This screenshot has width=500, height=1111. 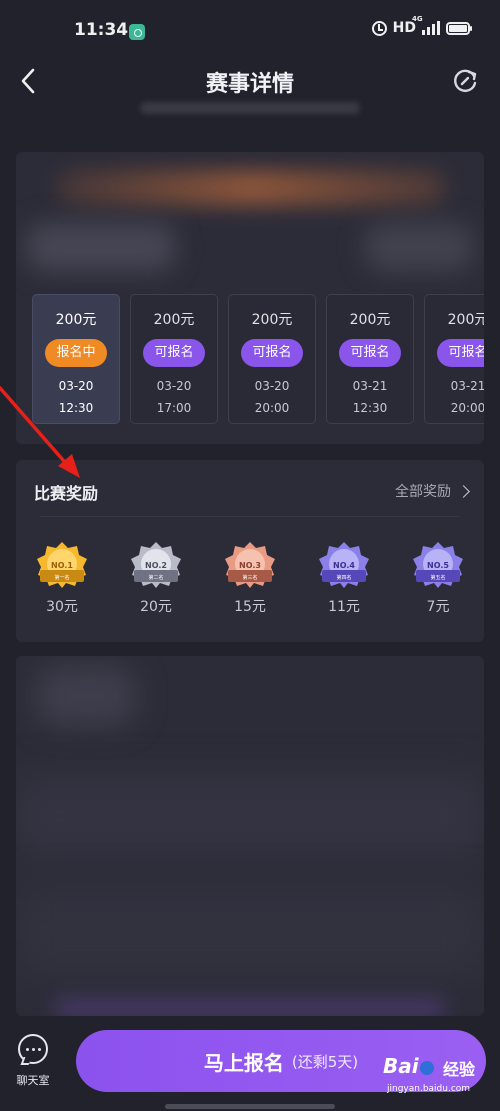 I want to click on status-indicators: HD 4G, so click(x=421, y=25).